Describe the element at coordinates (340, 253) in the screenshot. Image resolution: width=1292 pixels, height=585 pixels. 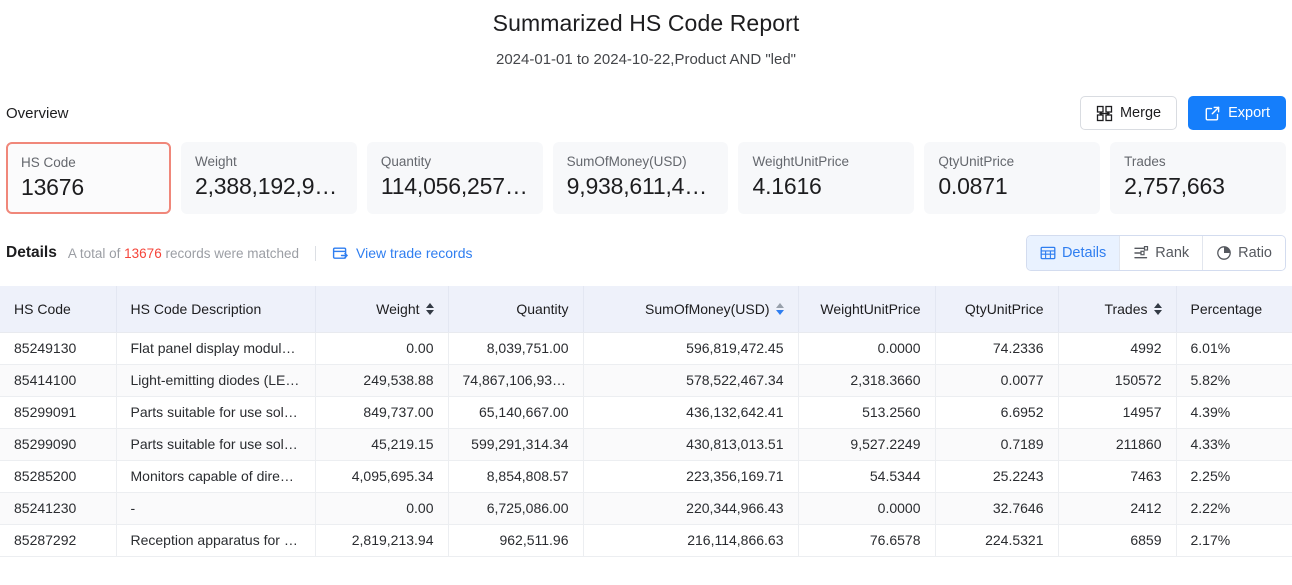
I see `trade-records-icon` at that location.